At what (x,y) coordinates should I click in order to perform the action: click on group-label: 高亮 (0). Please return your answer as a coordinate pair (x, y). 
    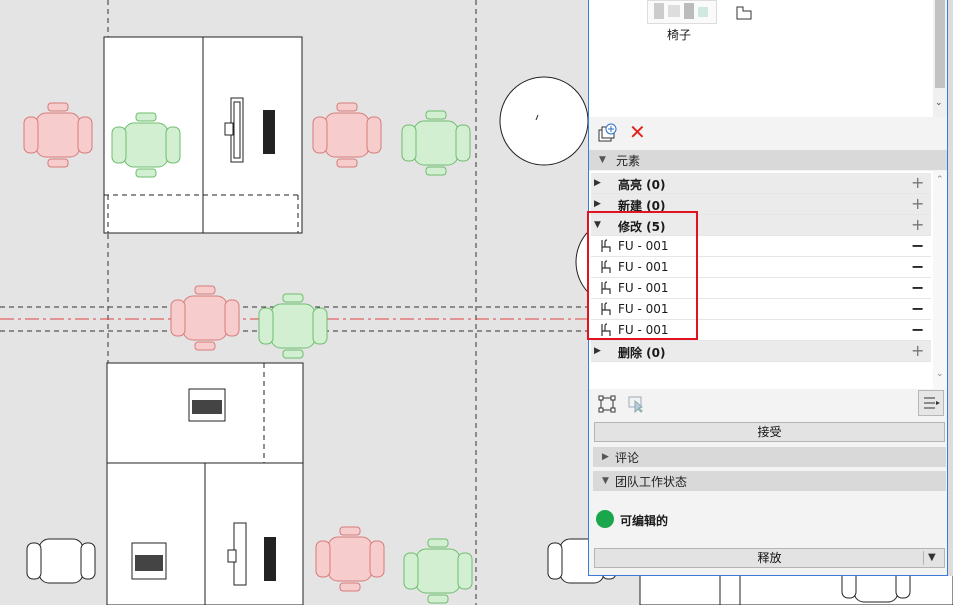
    Looking at the image, I should click on (642, 185).